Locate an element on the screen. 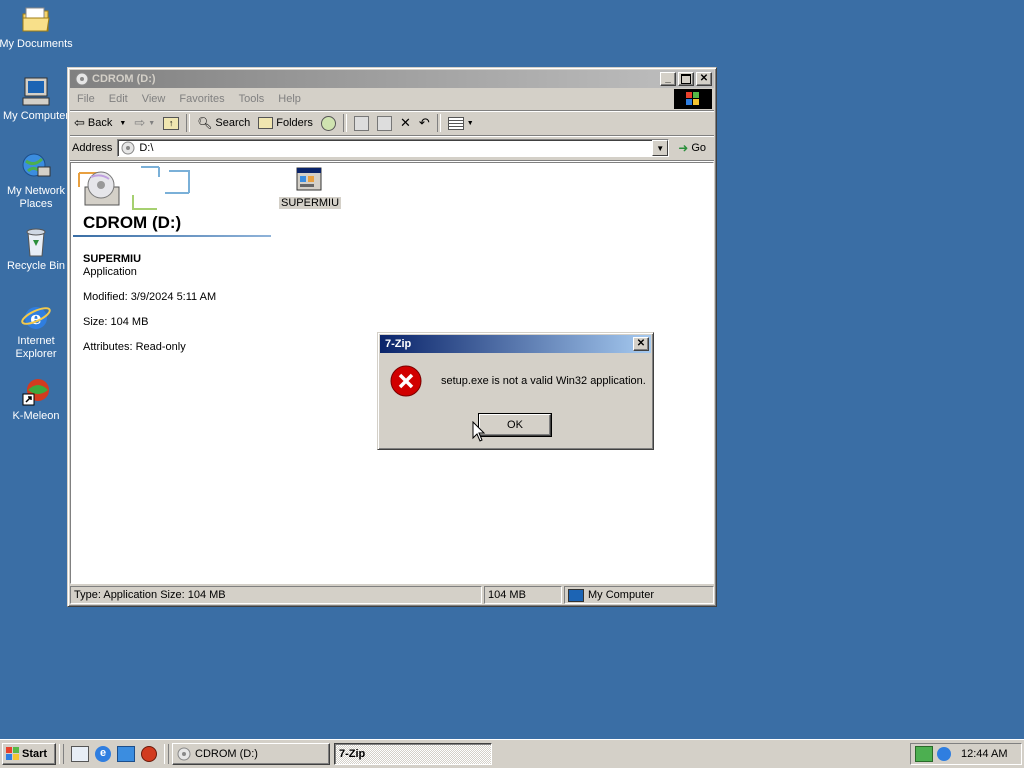 Image resolution: width=1024 pixels, height=768 pixels. menu-tools: Tools is located at coordinates (252, 99).